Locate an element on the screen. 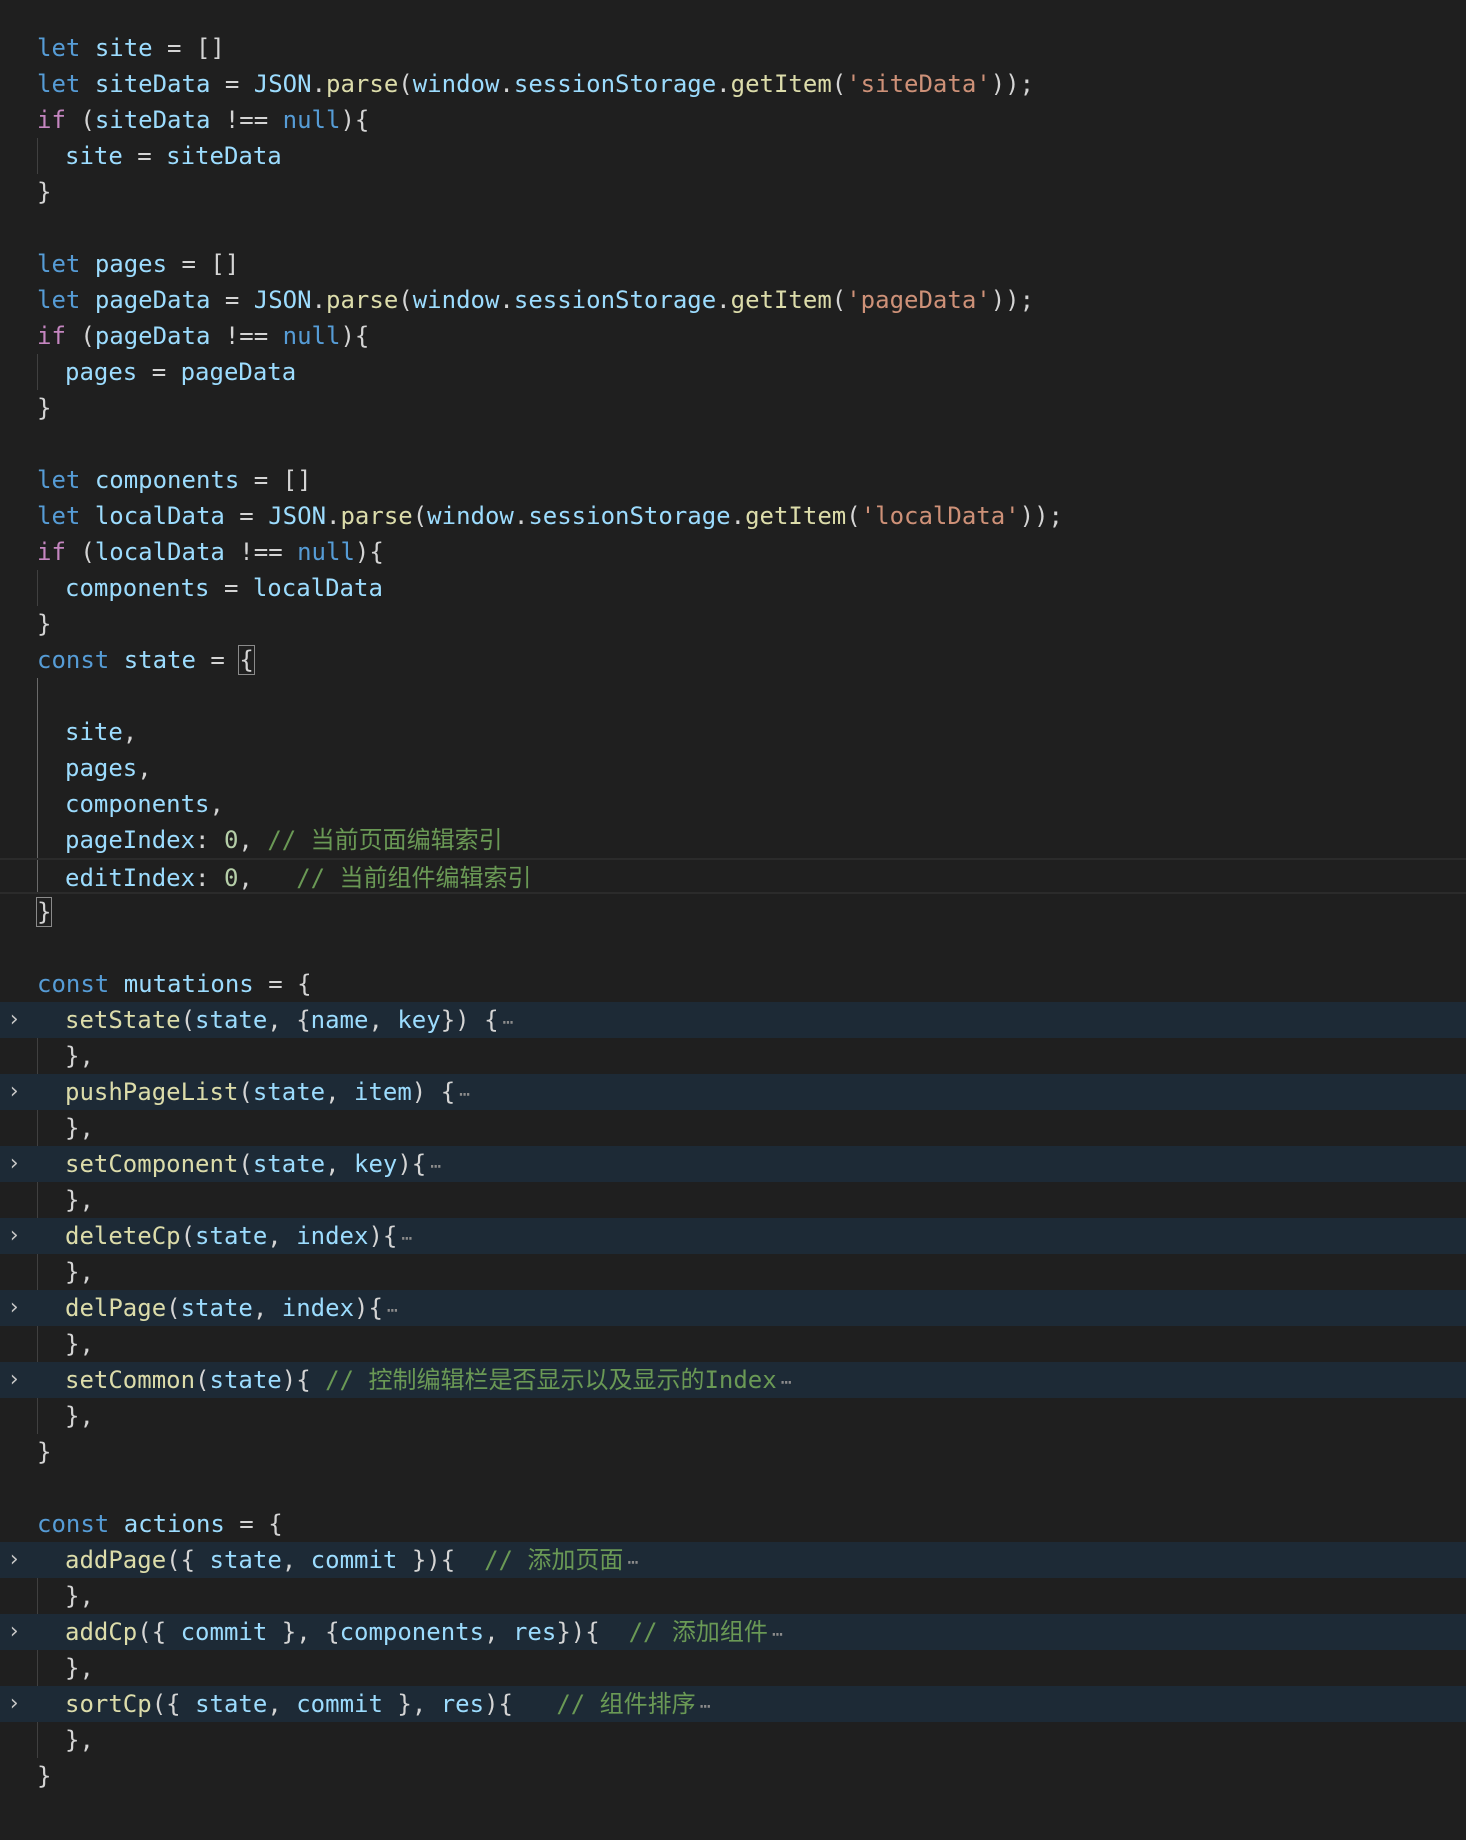 Image resolution: width=1466 pixels, height=1840 pixels. code-line: let pages = [] is located at coordinates (733, 264).